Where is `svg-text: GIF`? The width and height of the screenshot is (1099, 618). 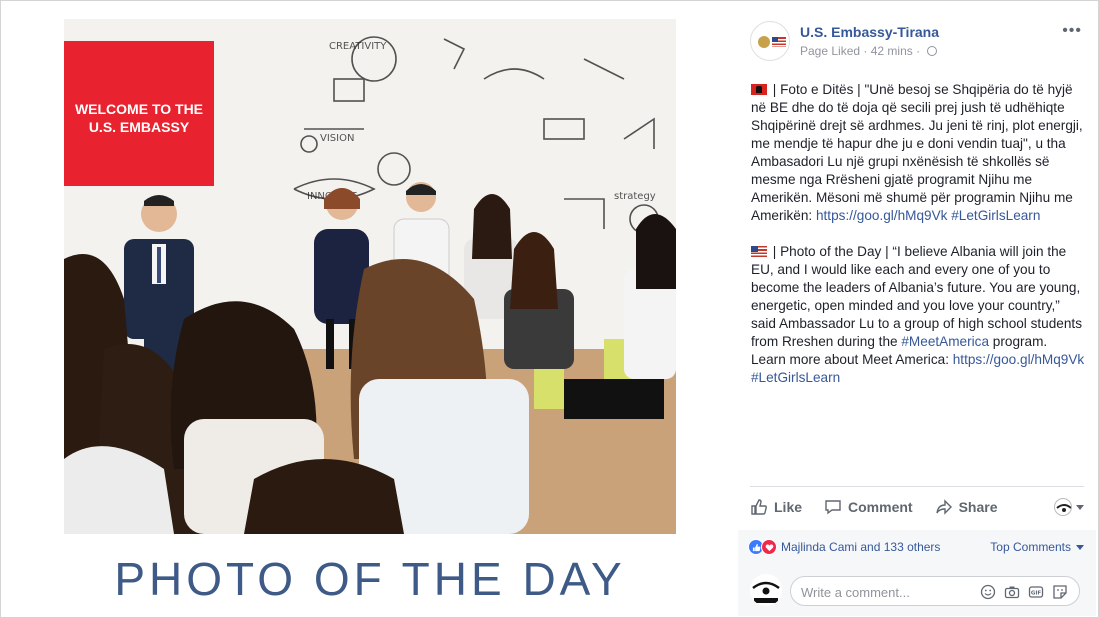 svg-text: GIF is located at coordinates (1036, 594).